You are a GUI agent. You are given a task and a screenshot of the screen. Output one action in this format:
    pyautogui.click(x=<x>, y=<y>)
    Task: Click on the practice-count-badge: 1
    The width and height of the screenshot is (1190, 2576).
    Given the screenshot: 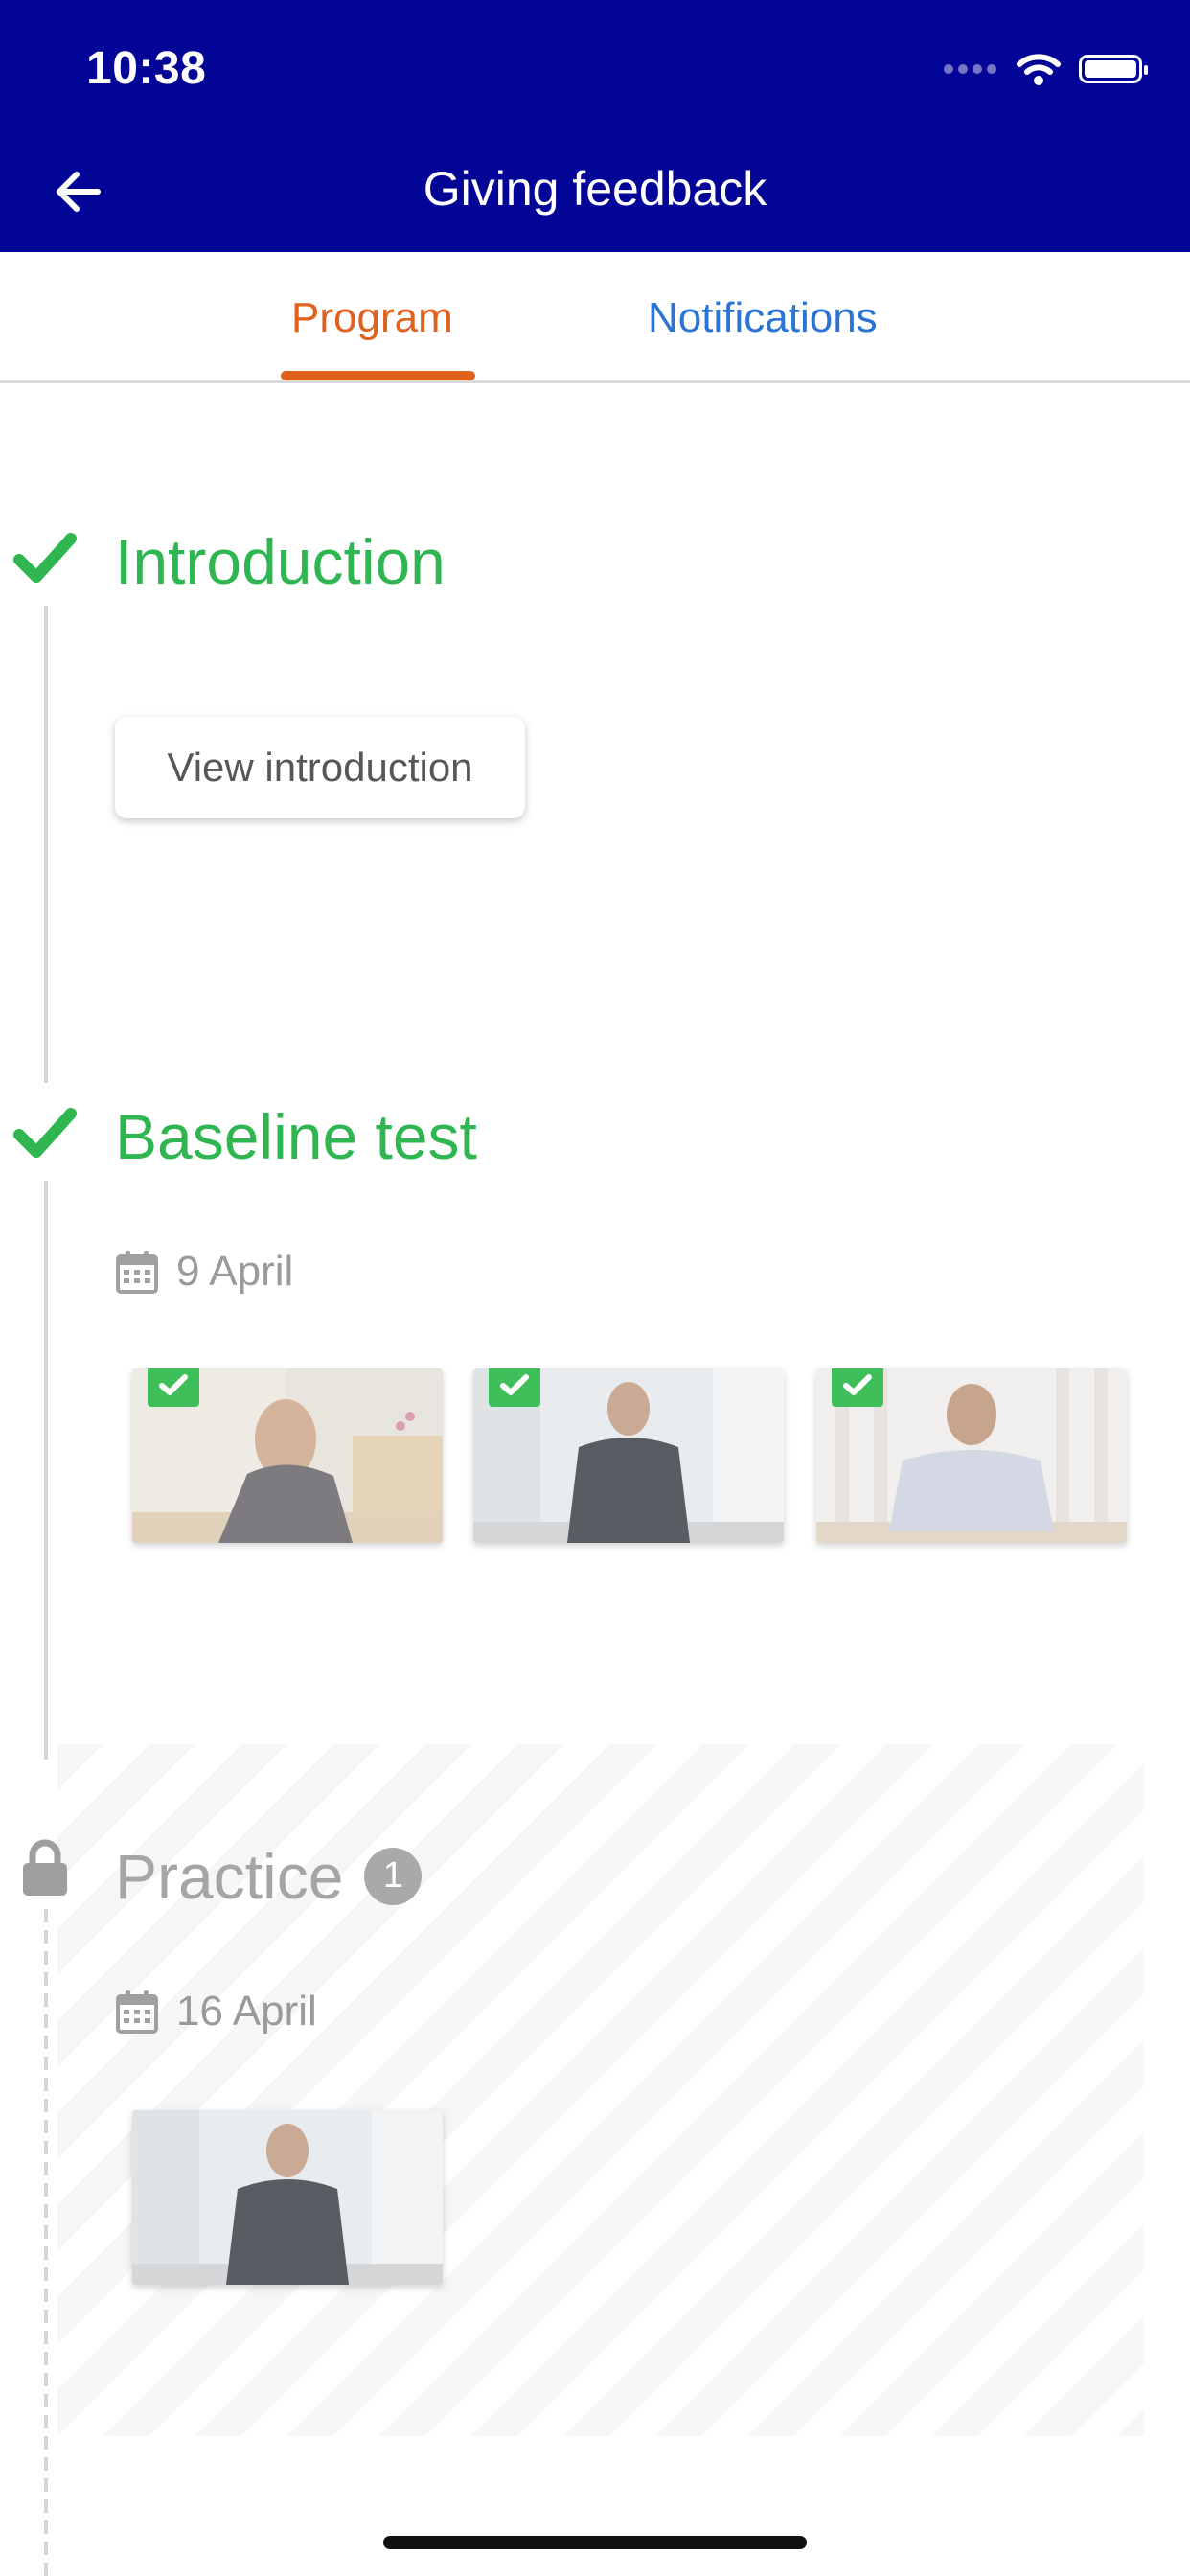 What is the action you would take?
    pyautogui.click(x=394, y=1876)
    